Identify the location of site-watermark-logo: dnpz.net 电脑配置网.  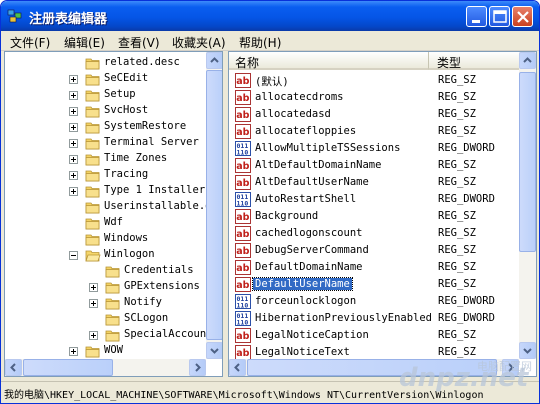
(465, 376).